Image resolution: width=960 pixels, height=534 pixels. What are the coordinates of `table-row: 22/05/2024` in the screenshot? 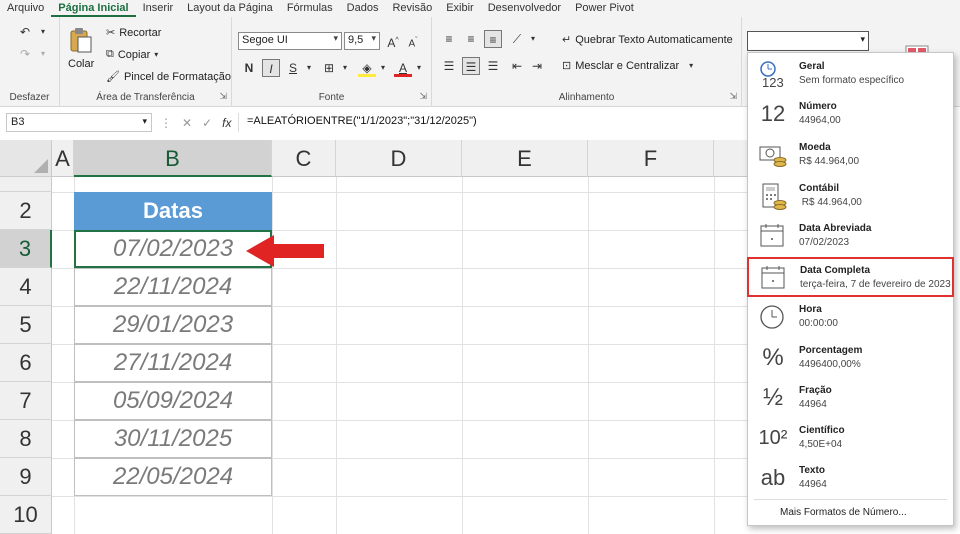 It's located at (173, 477).